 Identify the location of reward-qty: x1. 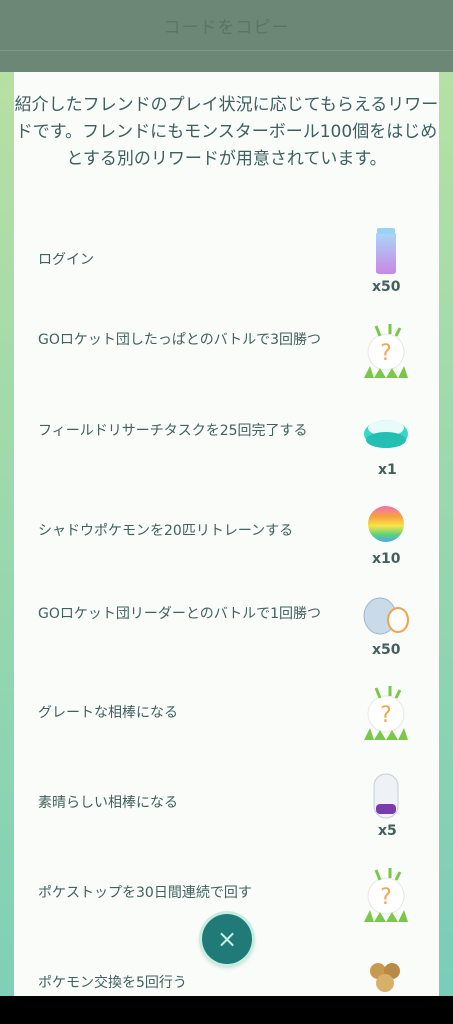
(387, 470).